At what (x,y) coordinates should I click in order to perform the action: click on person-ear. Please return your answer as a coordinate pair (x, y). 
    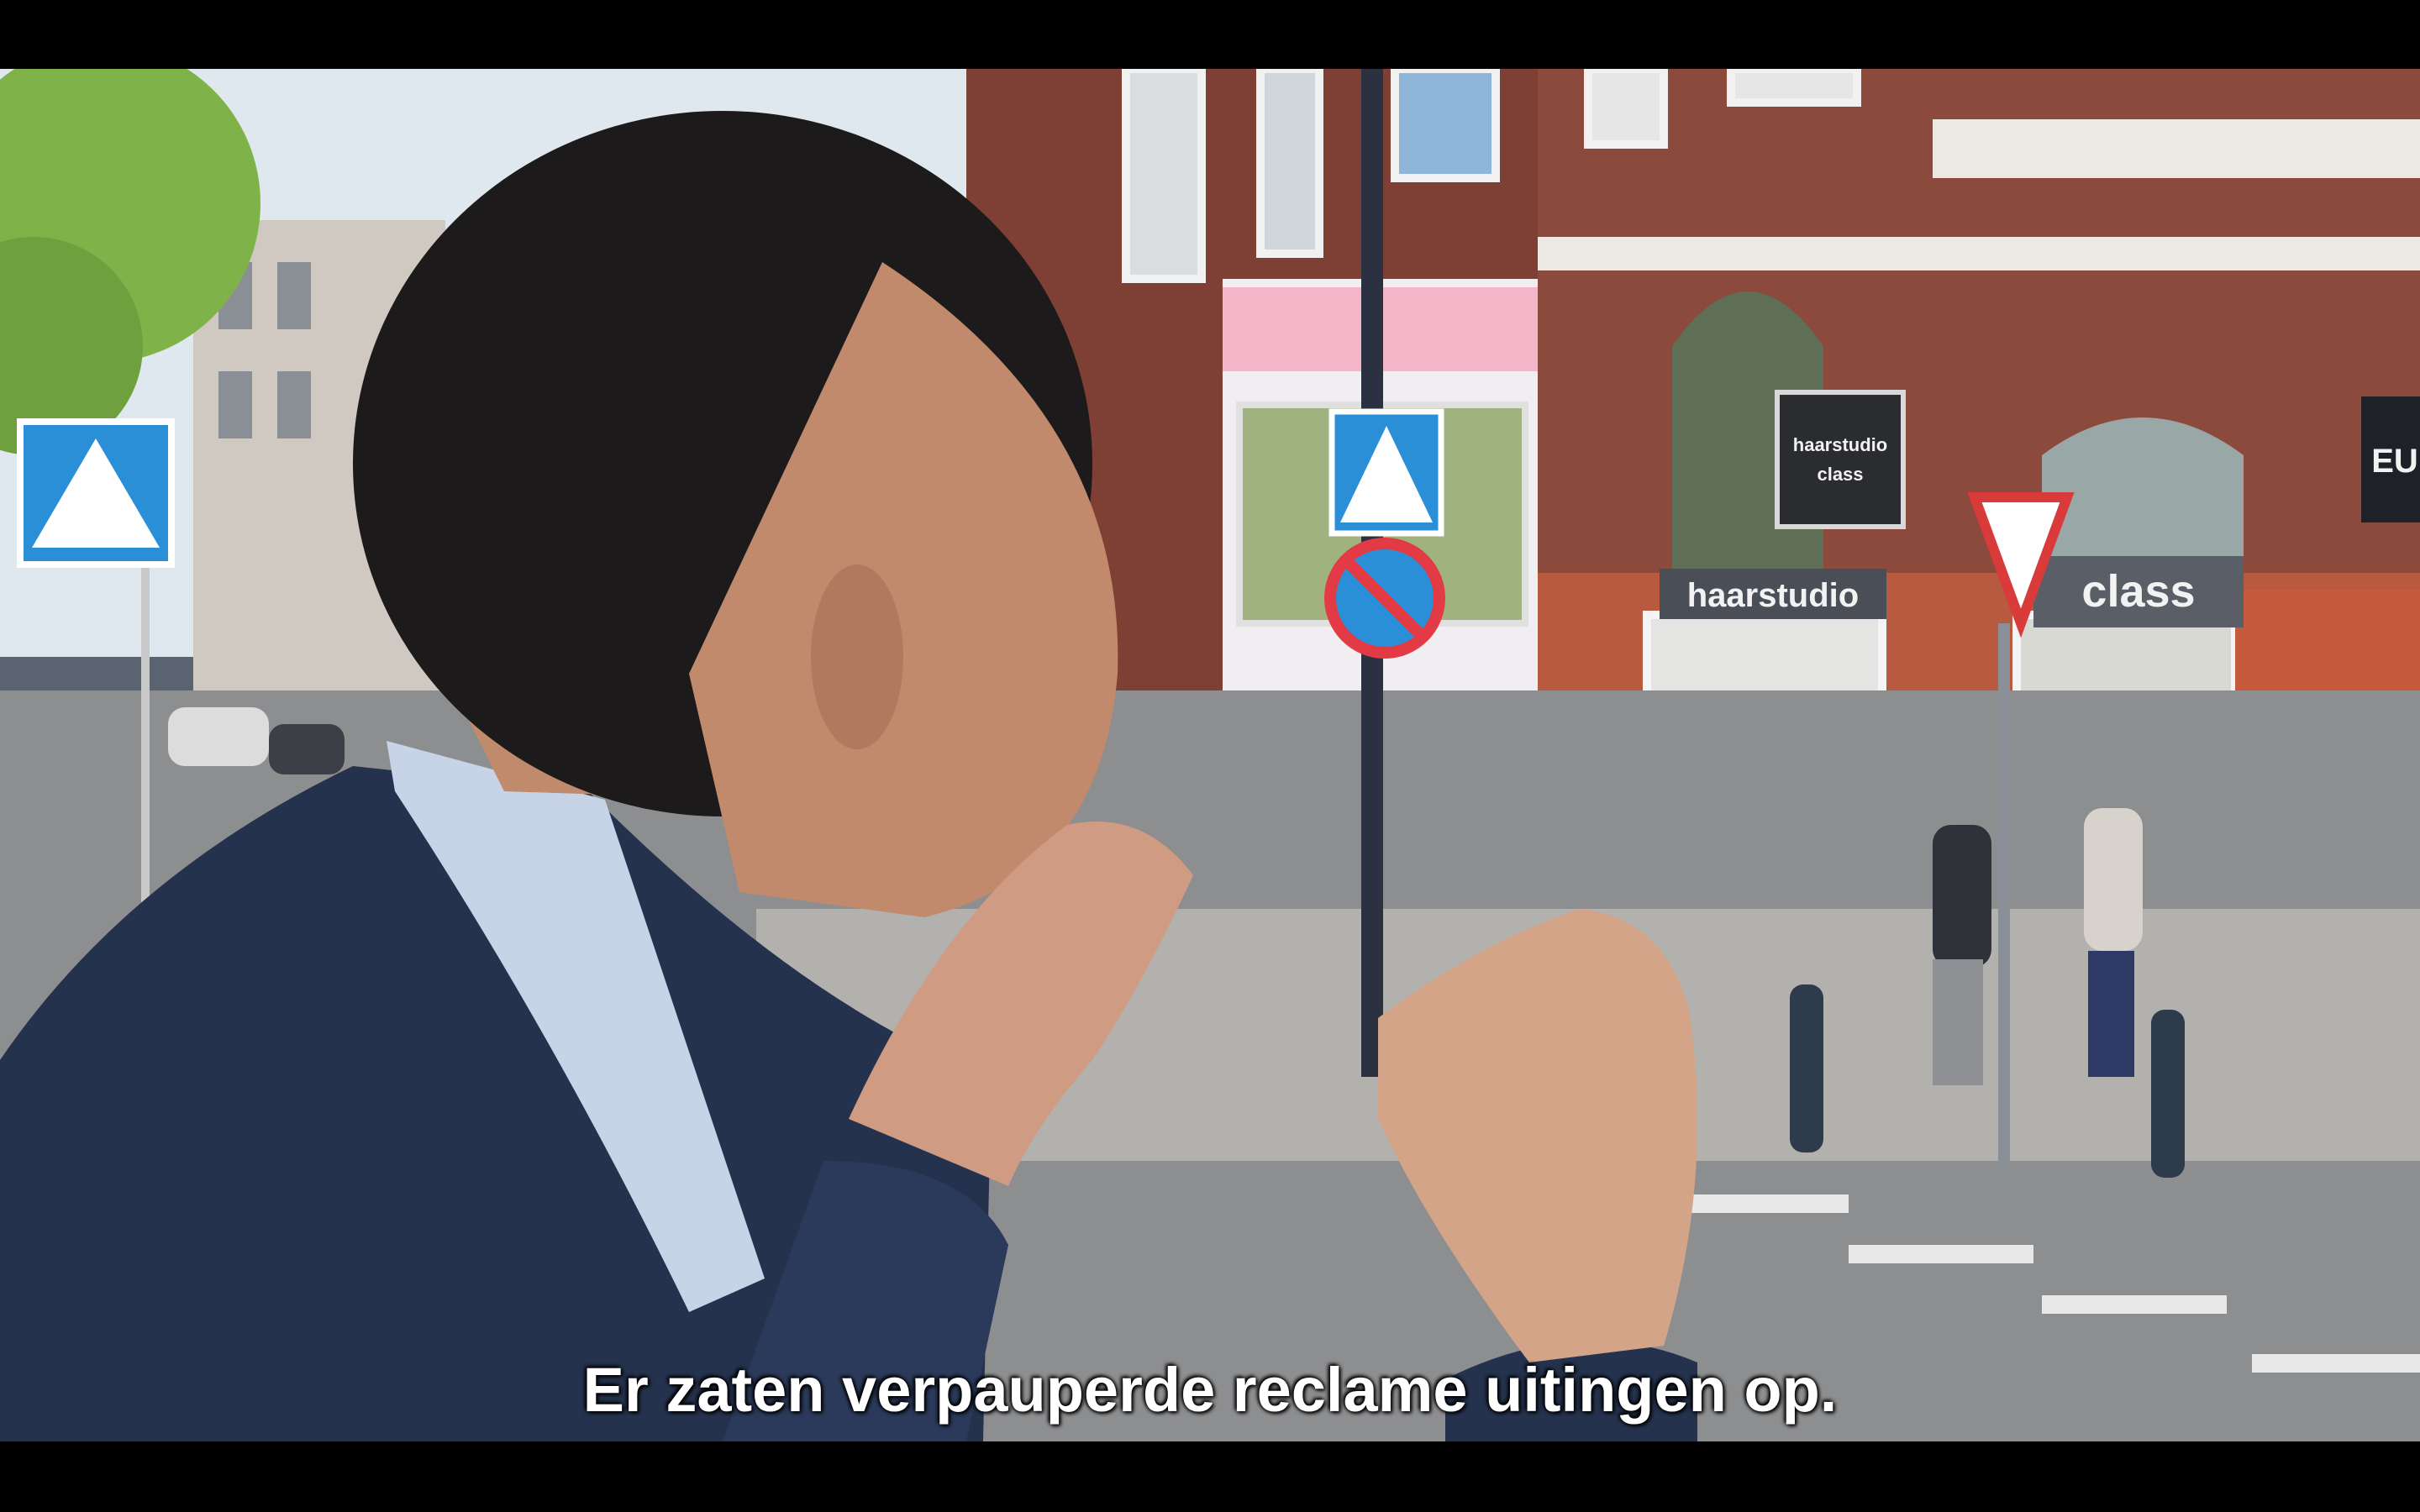
    Looking at the image, I should click on (857, 656).